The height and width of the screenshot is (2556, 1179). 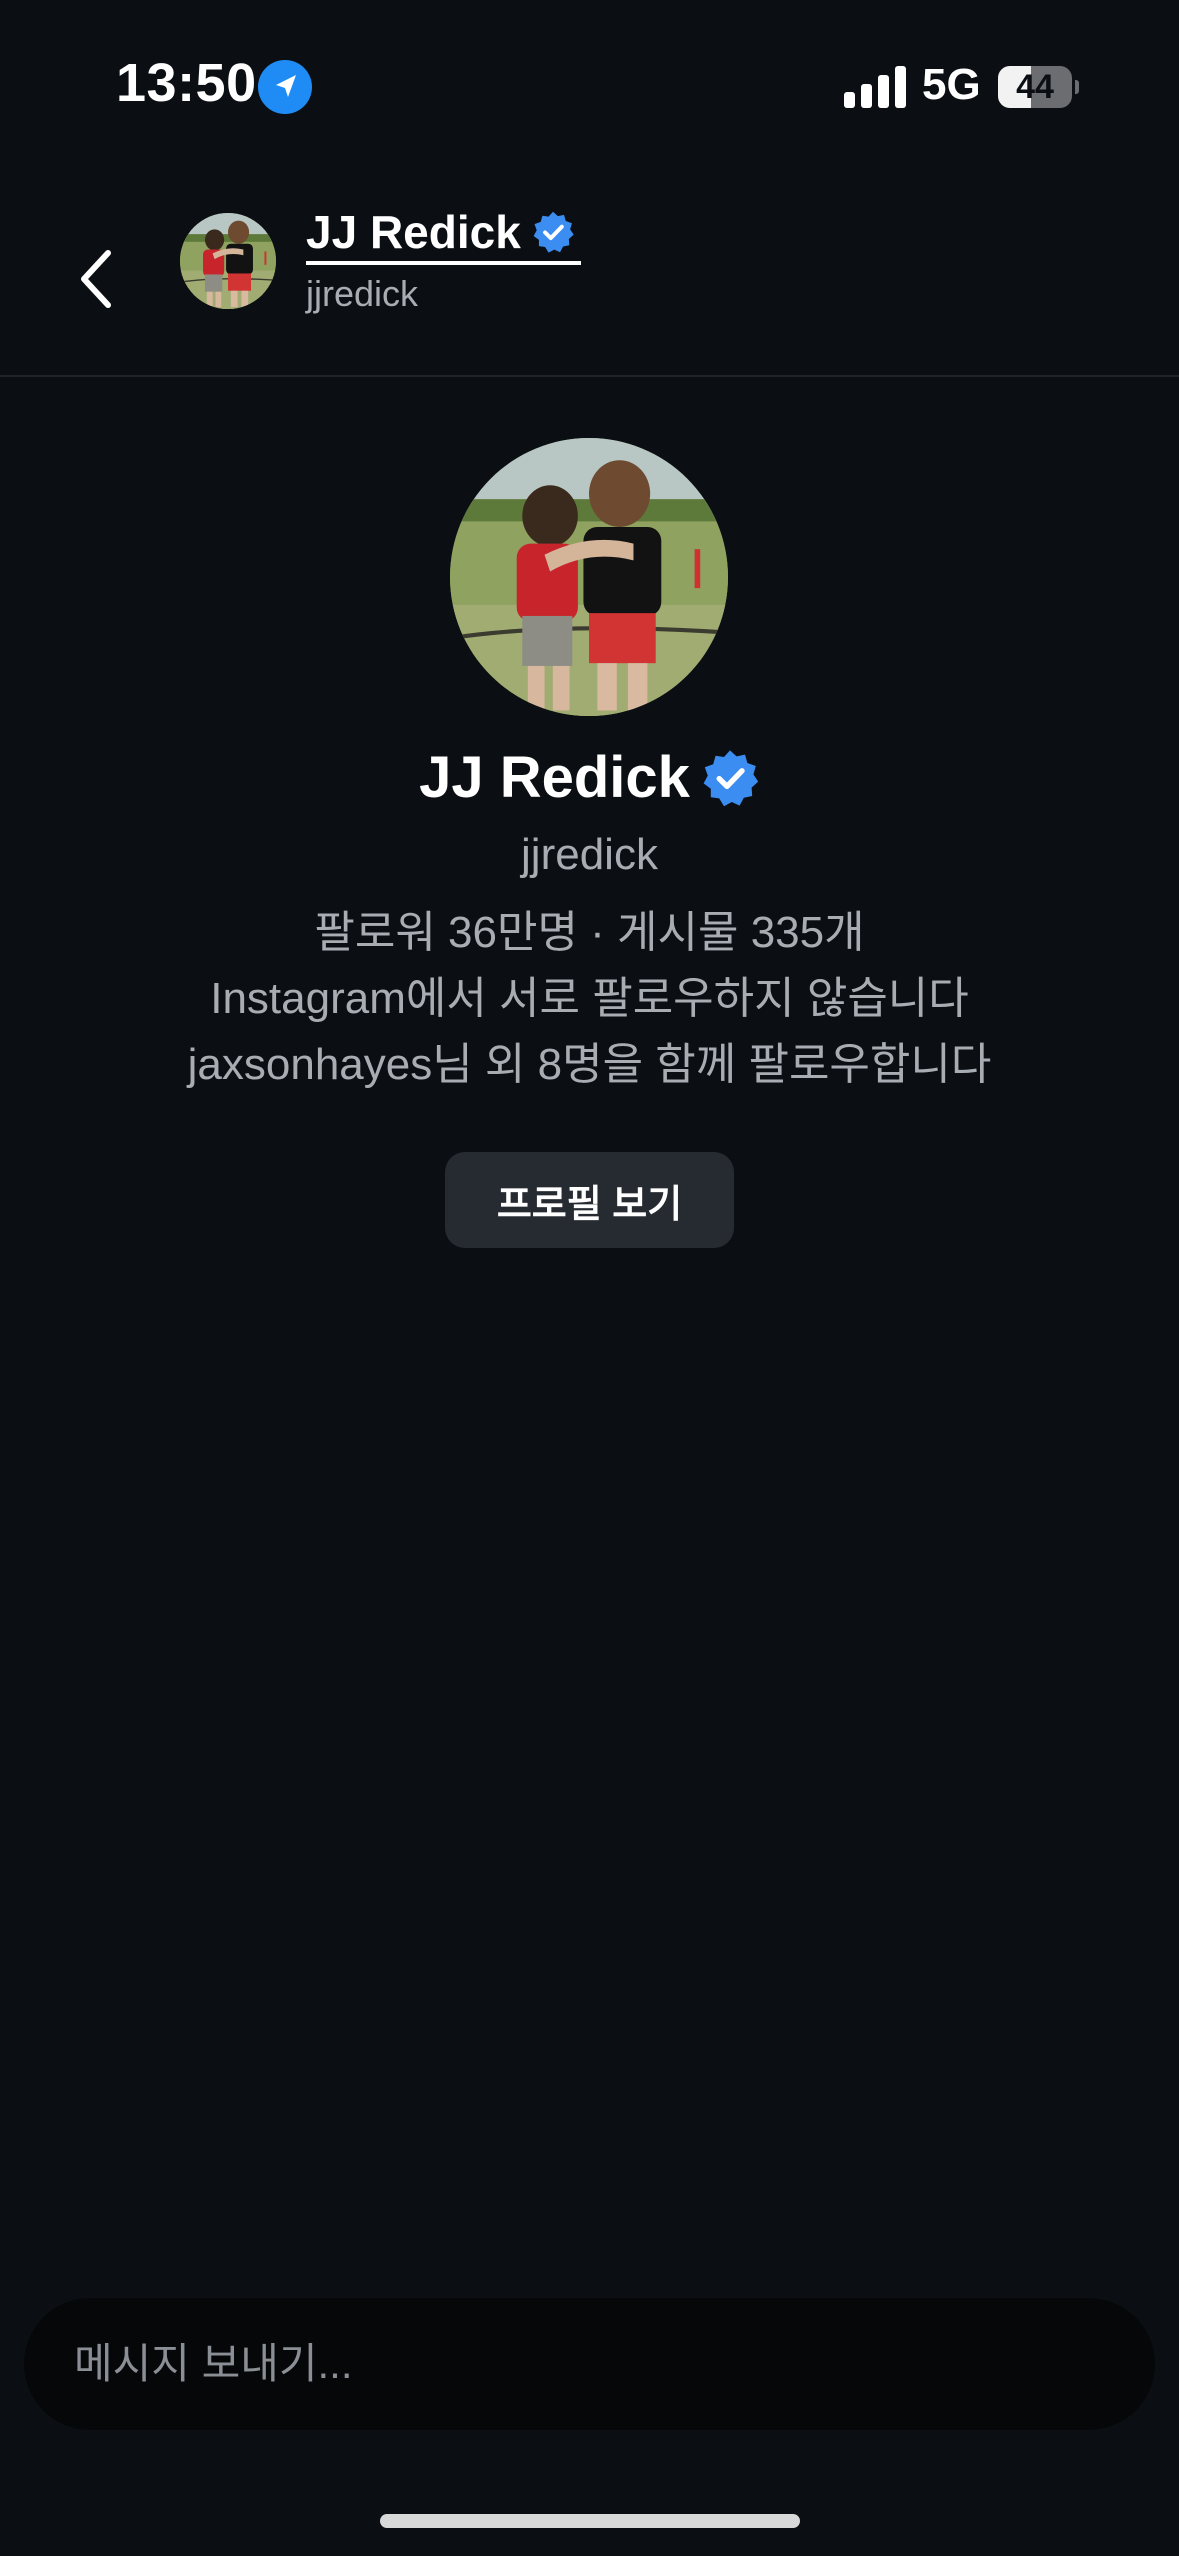 I want to click on cellular-signal-icon, so click(x=875, y=87).